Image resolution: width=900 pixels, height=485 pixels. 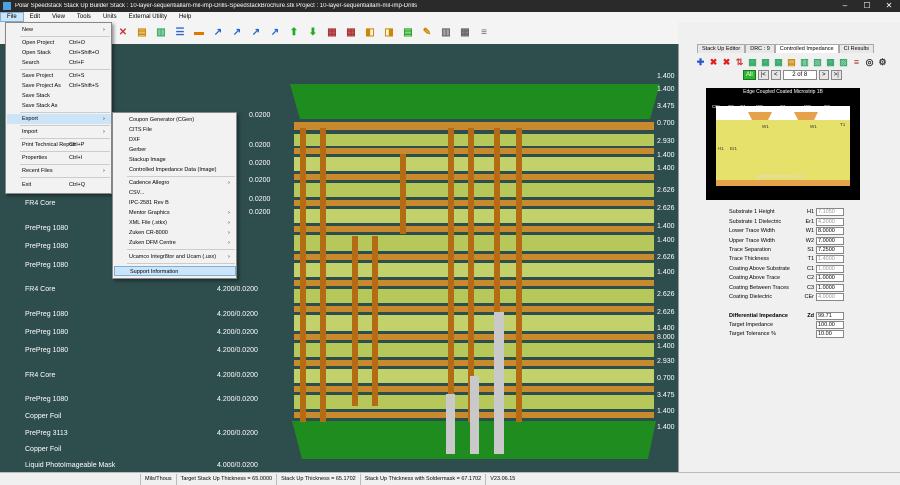 What do you see at coordinates (749, 75) in the screenshot?
I see `all-button: All` at bounding box center [749, 75].